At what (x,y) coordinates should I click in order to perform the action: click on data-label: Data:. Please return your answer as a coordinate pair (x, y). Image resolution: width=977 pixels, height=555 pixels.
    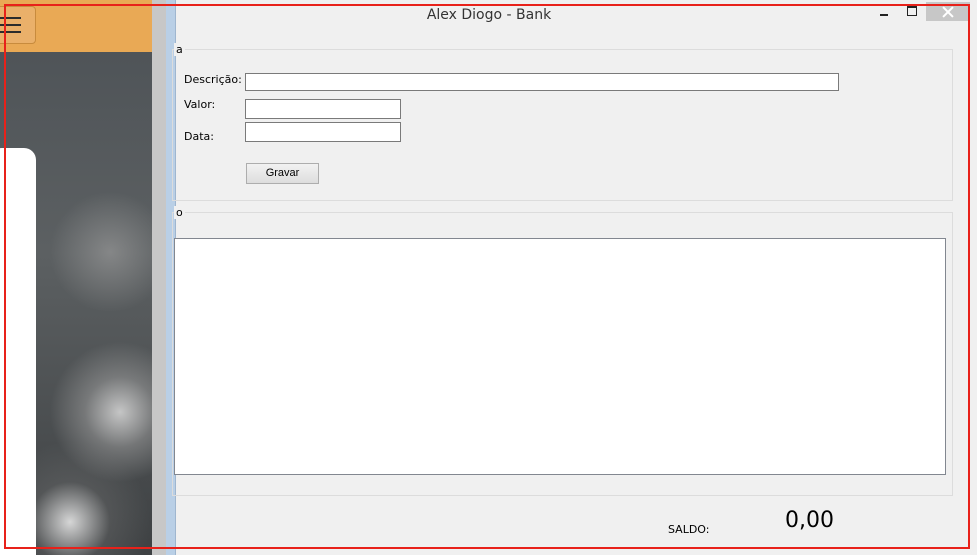
    Looking at the image, I should click on (199, 136).